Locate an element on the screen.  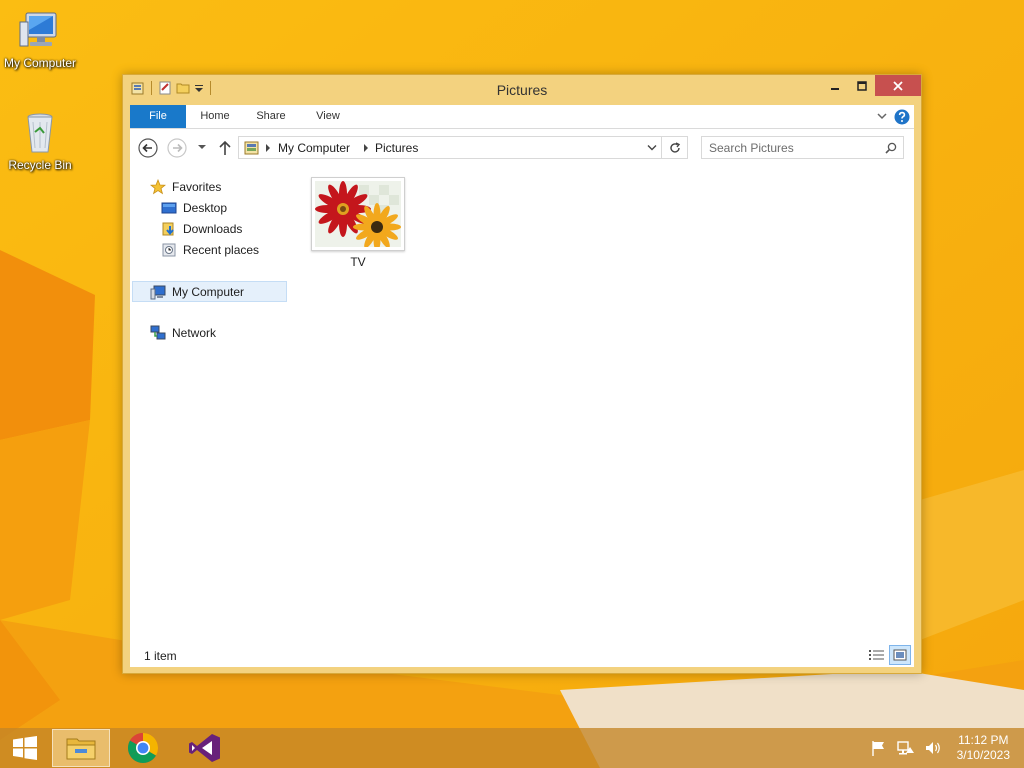
window-controls is located at coordinates (871, 85).